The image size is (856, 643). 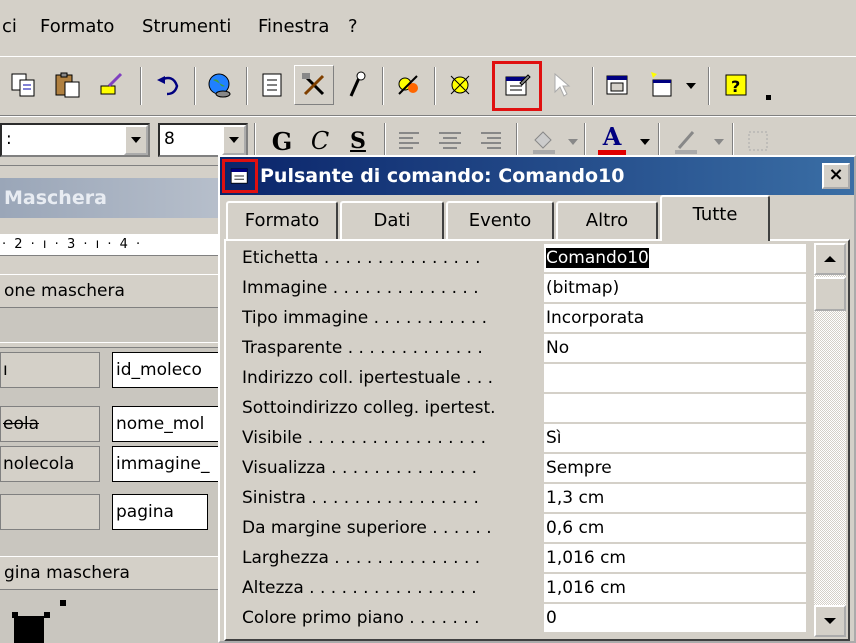 What do you see at coordinates (675, 468) in the screenshot?
I see `property-value: Sempre` at bounding box center [675, 468].